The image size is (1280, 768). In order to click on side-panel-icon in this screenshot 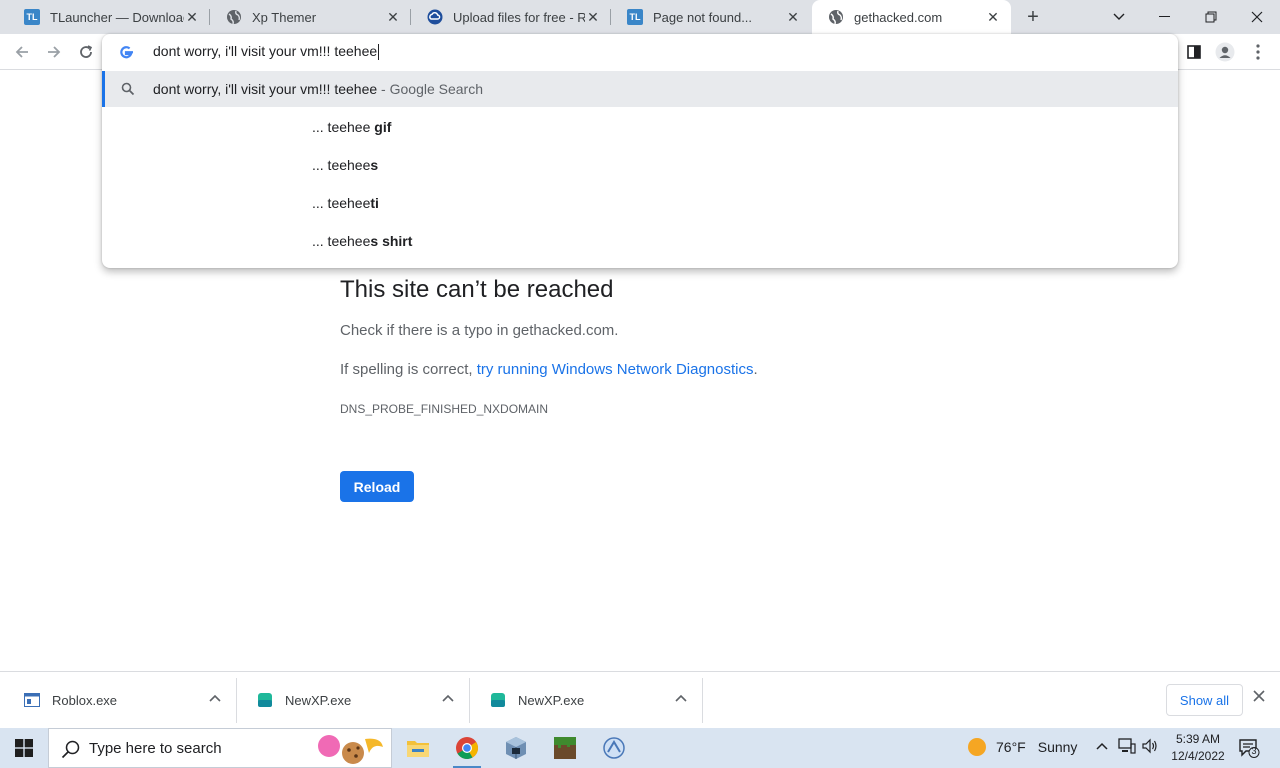, I will do `click(1194, 52)`.